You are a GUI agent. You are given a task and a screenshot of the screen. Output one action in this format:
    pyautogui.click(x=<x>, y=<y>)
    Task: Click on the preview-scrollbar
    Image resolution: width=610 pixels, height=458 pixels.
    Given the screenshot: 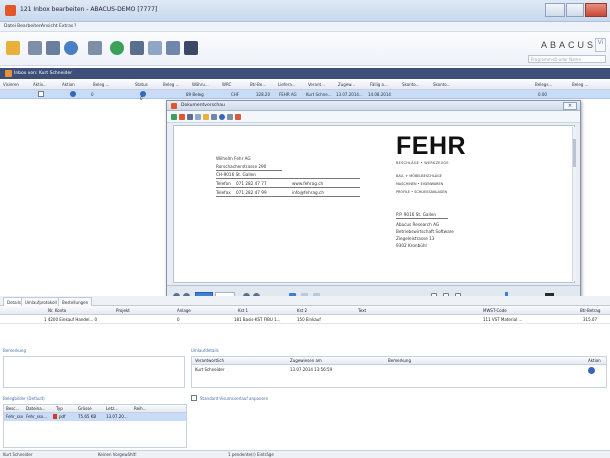 What is the action you would take?
    pyautogui.click(x=574, y=204)
    